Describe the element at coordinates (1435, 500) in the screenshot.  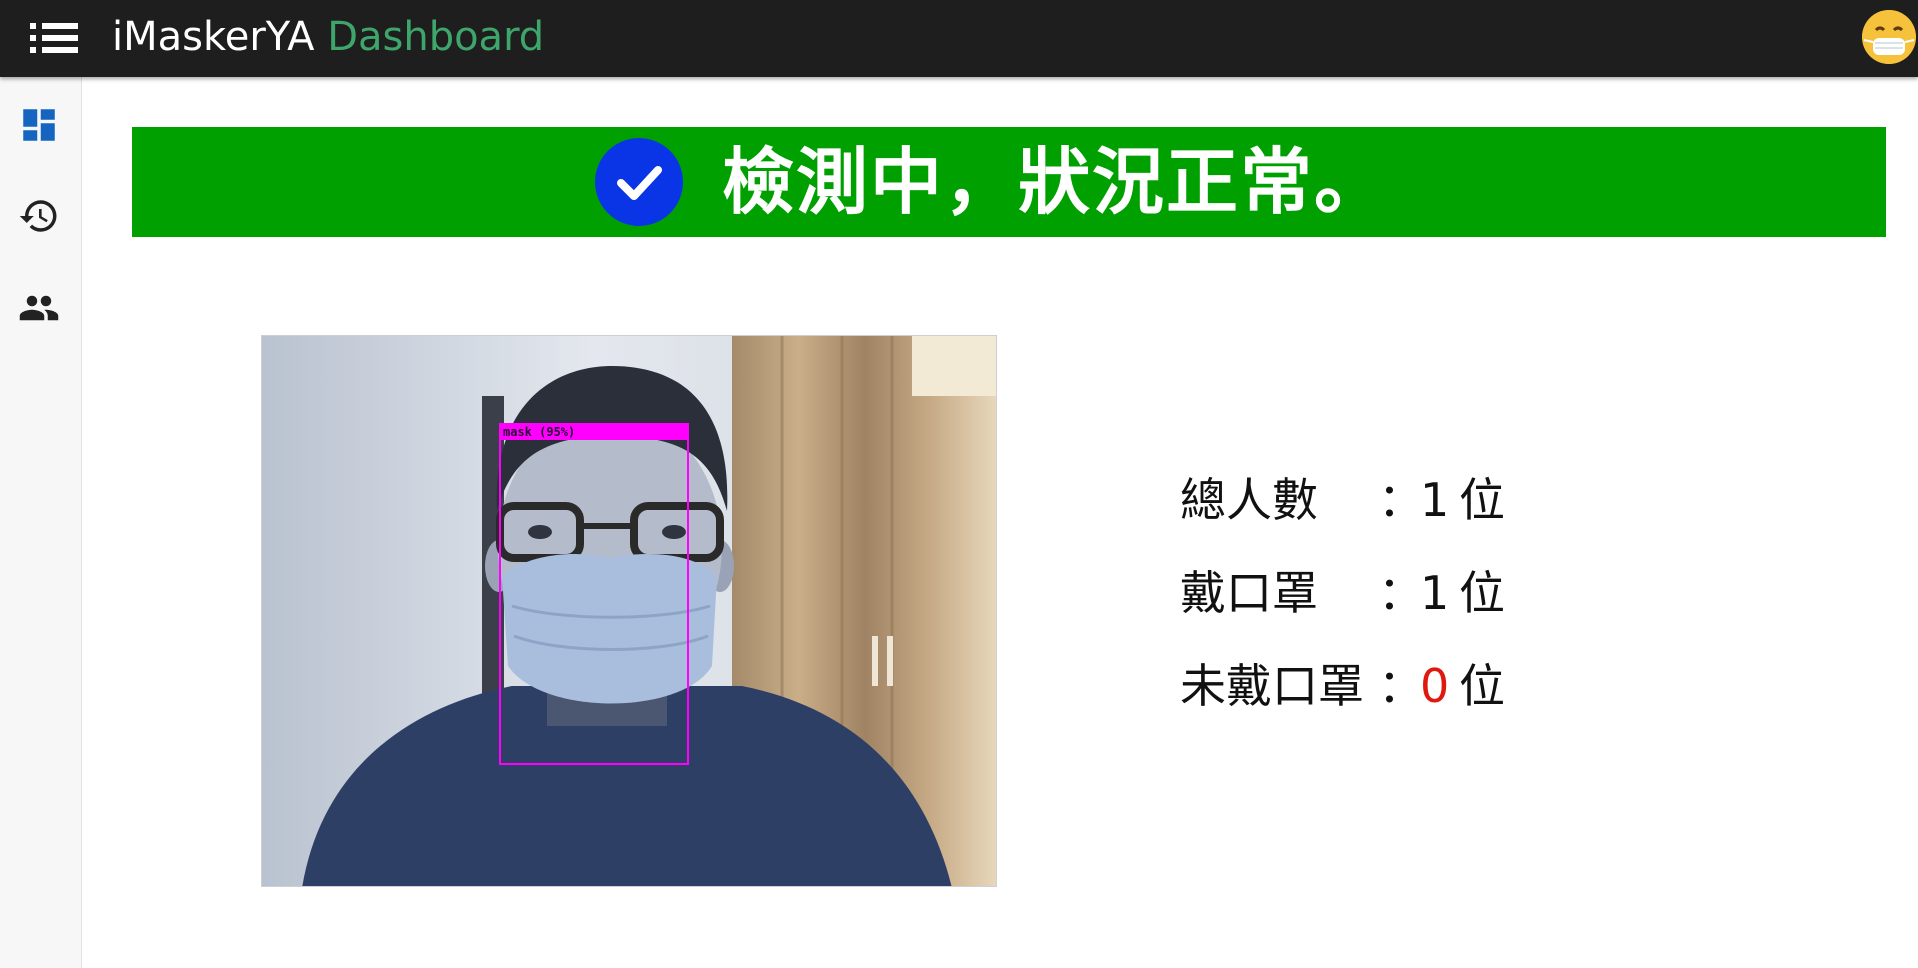
I see `stat-total-value: 1` at that location.